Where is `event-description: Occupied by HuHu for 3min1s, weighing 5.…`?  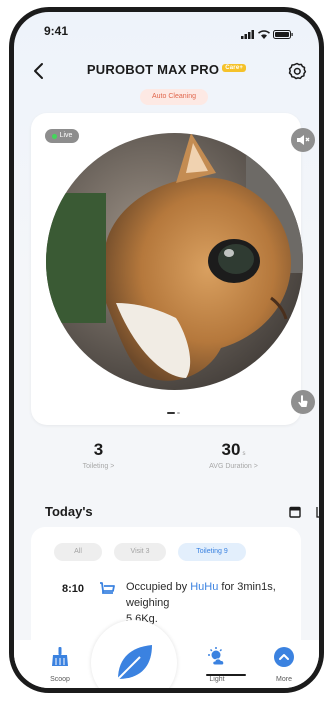 event-description: Occupied by HuHu for 3min1s, weighing 5.… is located at coordinates (206, 603).